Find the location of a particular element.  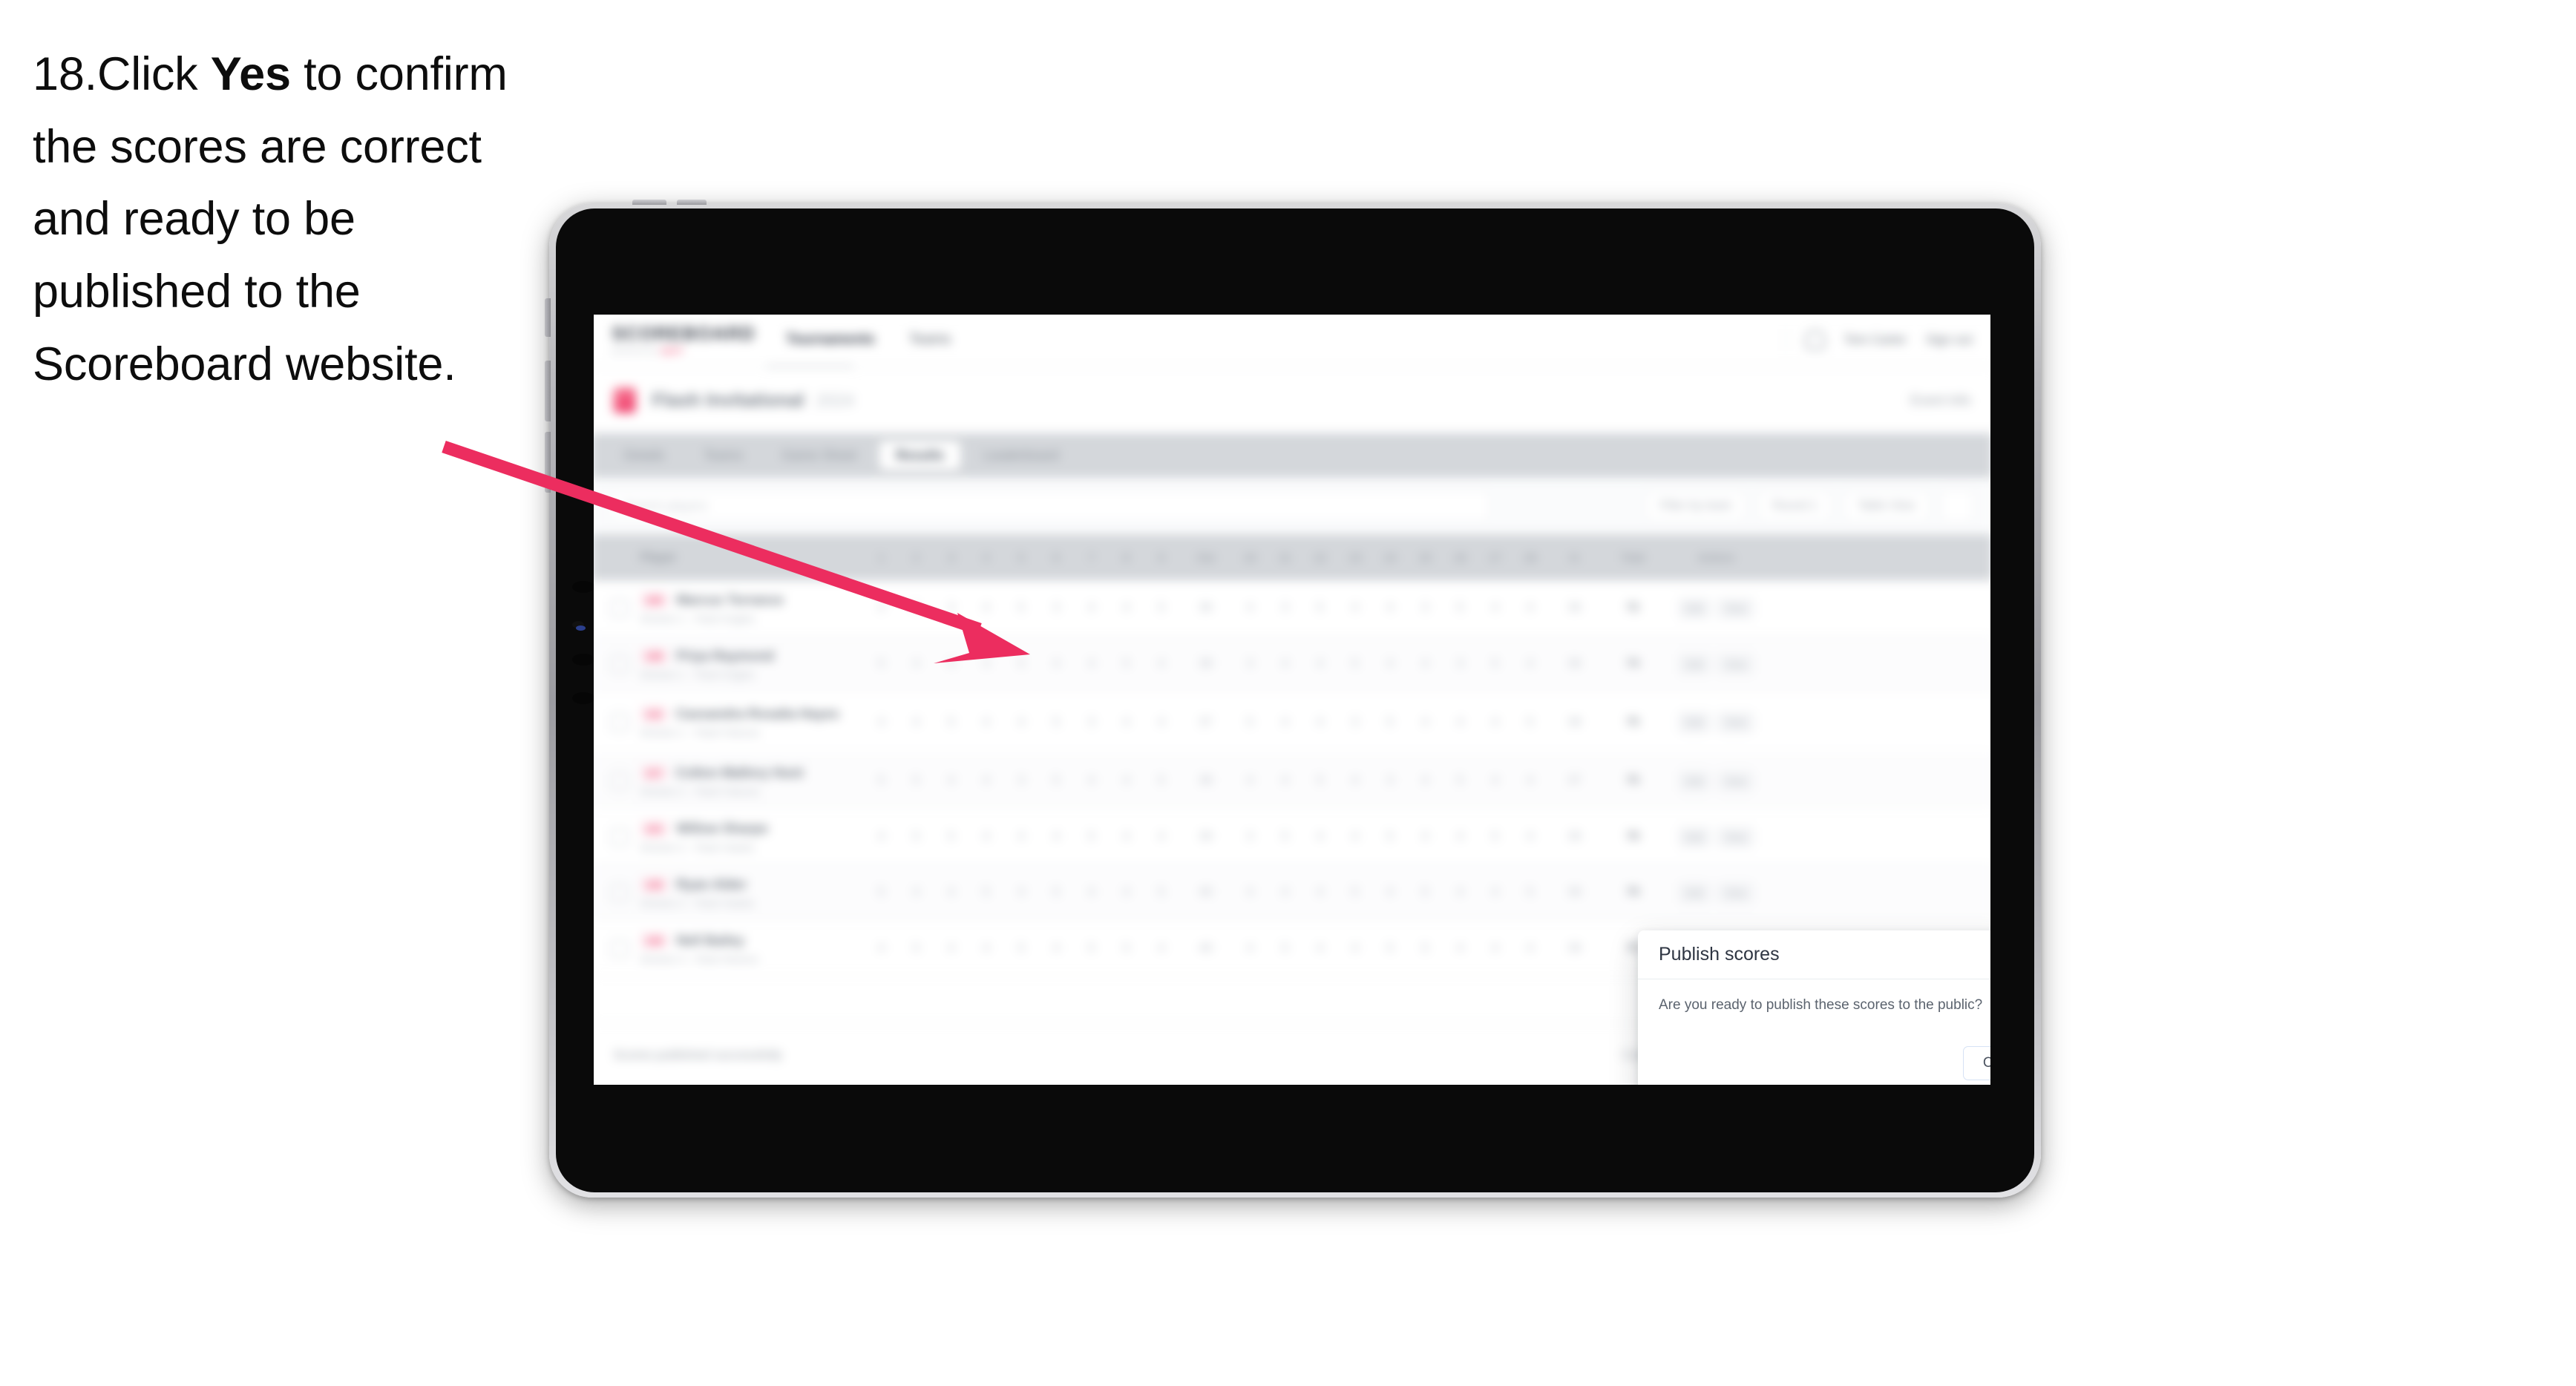

cancel-button: Cancel is located at coordinates (1976, 1063).